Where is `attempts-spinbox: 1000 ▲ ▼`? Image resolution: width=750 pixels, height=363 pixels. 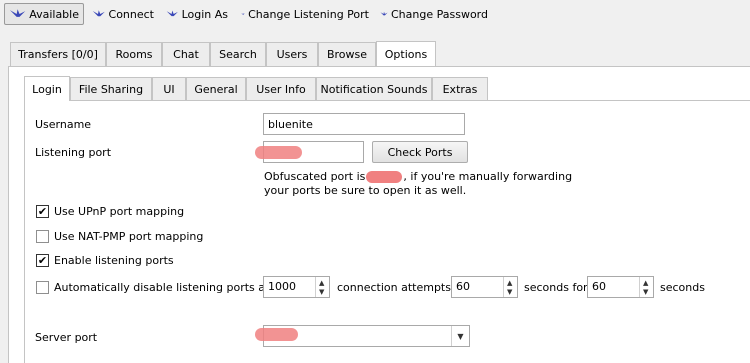
attempts-spinbox: 1000 ▲ ▼ is located at coordinates (296, 287).